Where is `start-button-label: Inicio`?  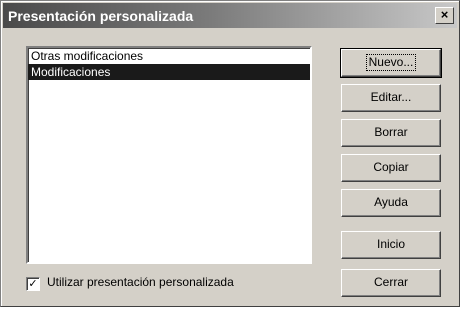
start-button-label: Inicio is located at coordinates (390, 244).